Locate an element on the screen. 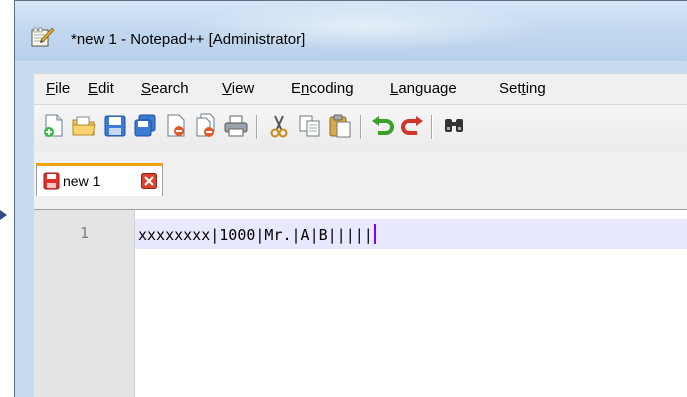 The height and width of the screenshot is (397, 687). menu-file: File is located at coordinates (58, 88).